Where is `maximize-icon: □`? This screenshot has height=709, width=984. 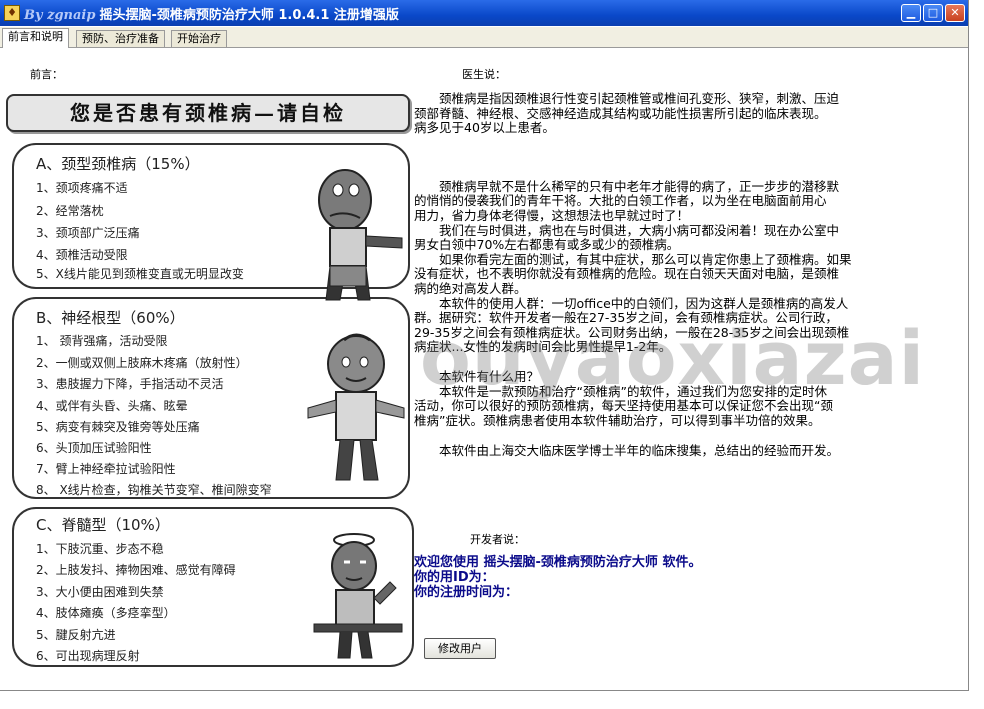
maximize-icon: □ is located at coordinates (933, 12).